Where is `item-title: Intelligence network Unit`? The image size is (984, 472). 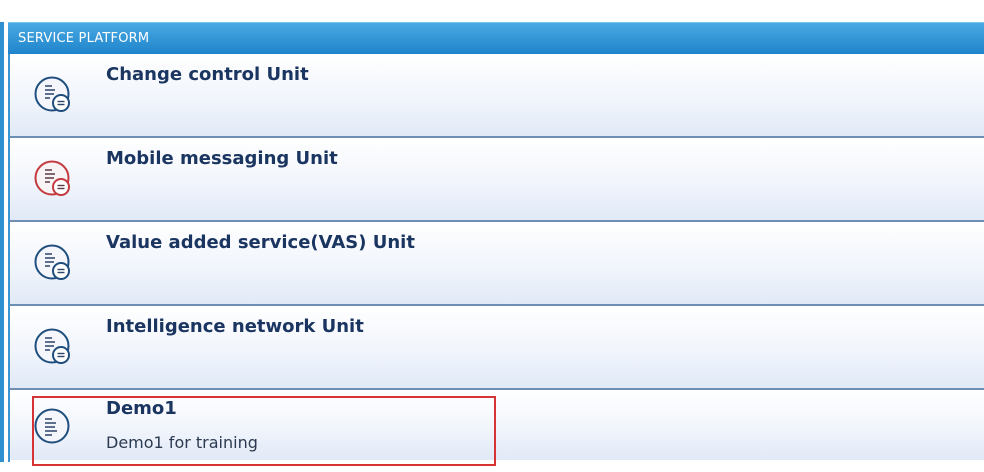 item-title: Intelligence network Unit is located at coordinates (235, 326).